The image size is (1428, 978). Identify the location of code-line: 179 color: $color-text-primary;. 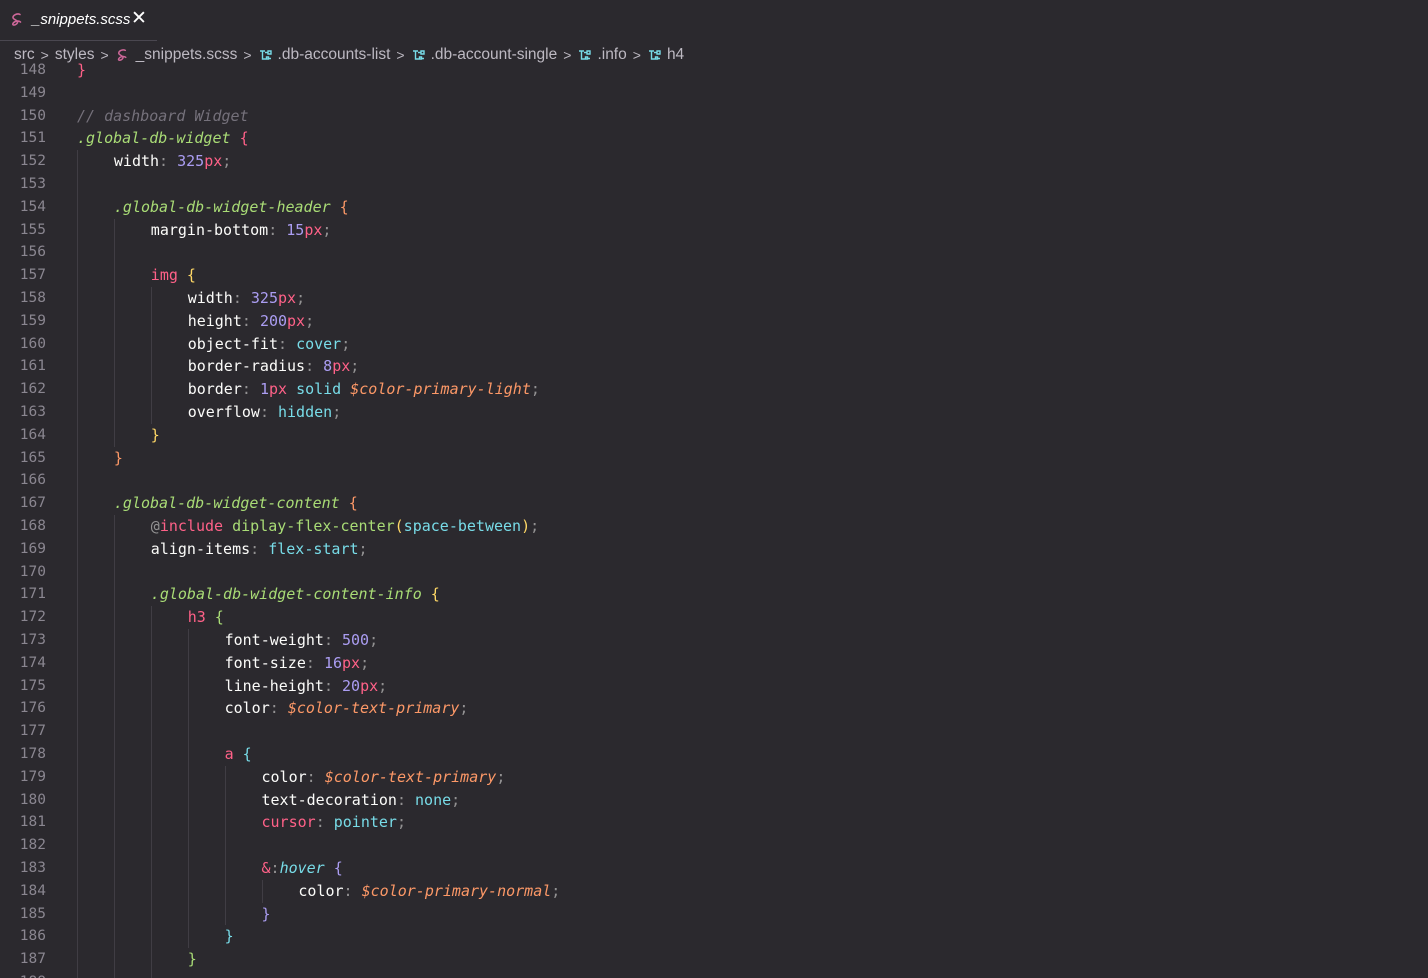
(714, 777).